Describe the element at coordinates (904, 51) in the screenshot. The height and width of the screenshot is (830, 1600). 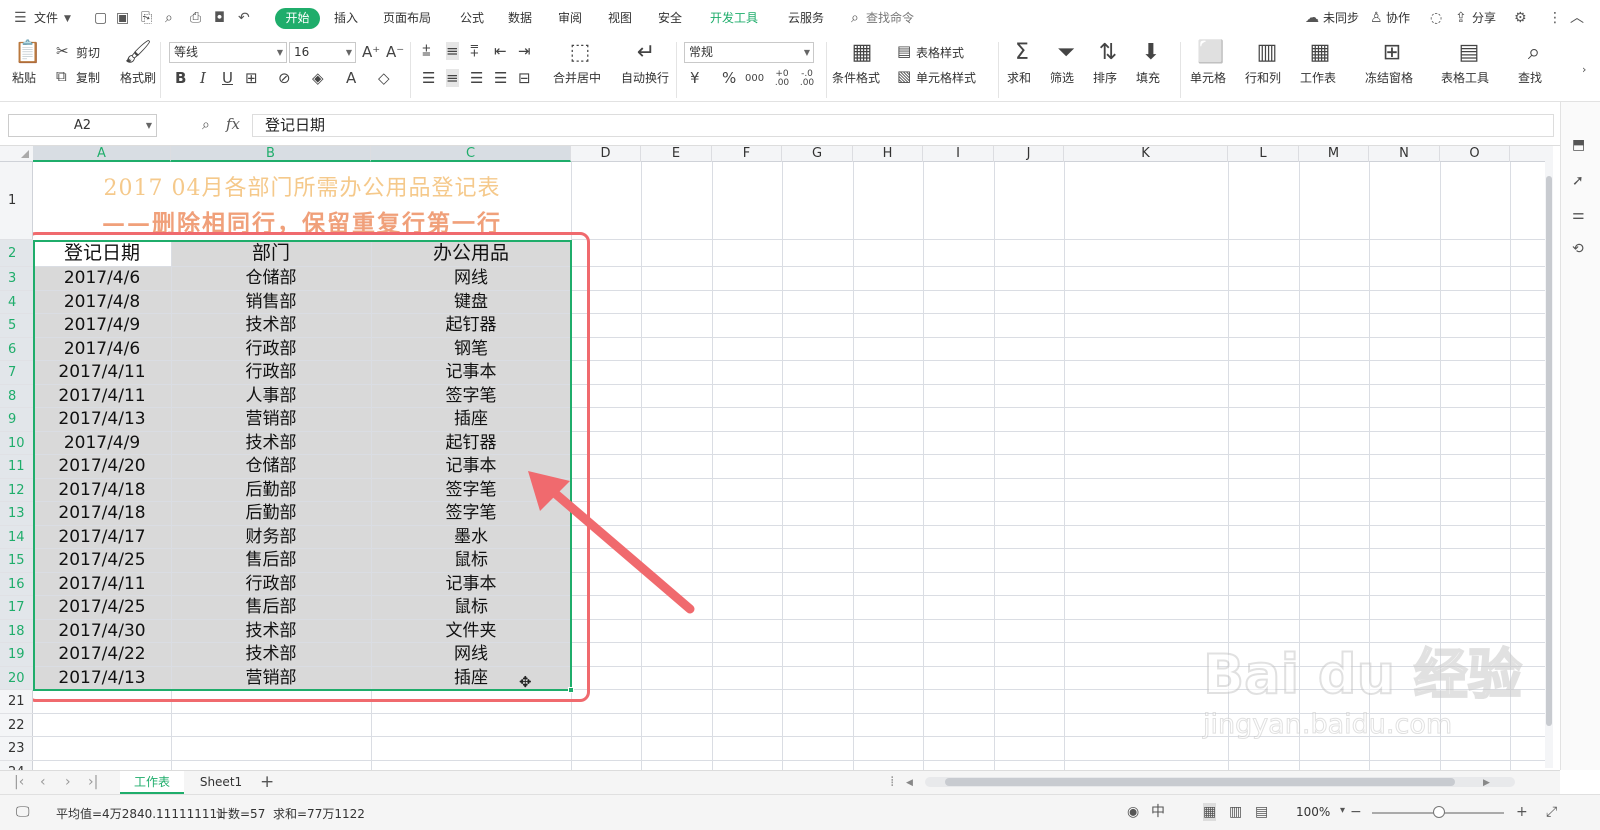
I see `table-style-icon: ▤` at that location.